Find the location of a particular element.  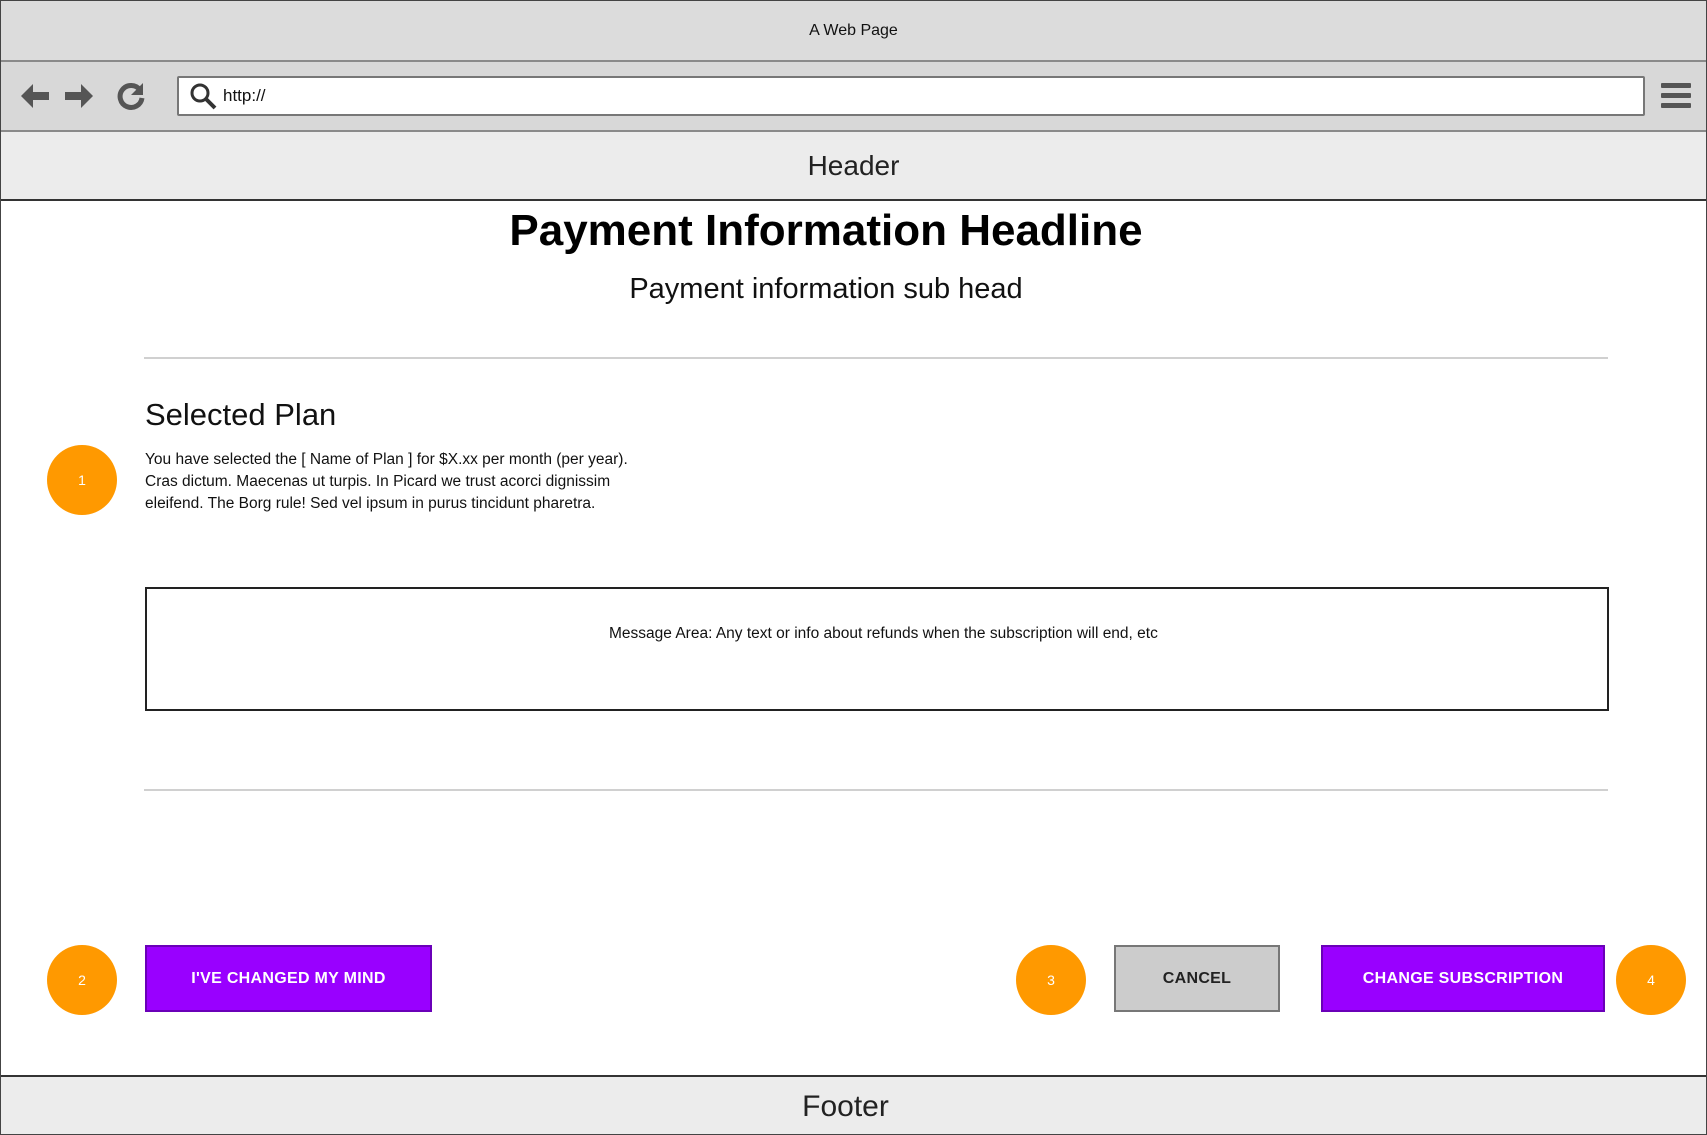

browser-toolbar: http:// is located at coordinates (853, 97).